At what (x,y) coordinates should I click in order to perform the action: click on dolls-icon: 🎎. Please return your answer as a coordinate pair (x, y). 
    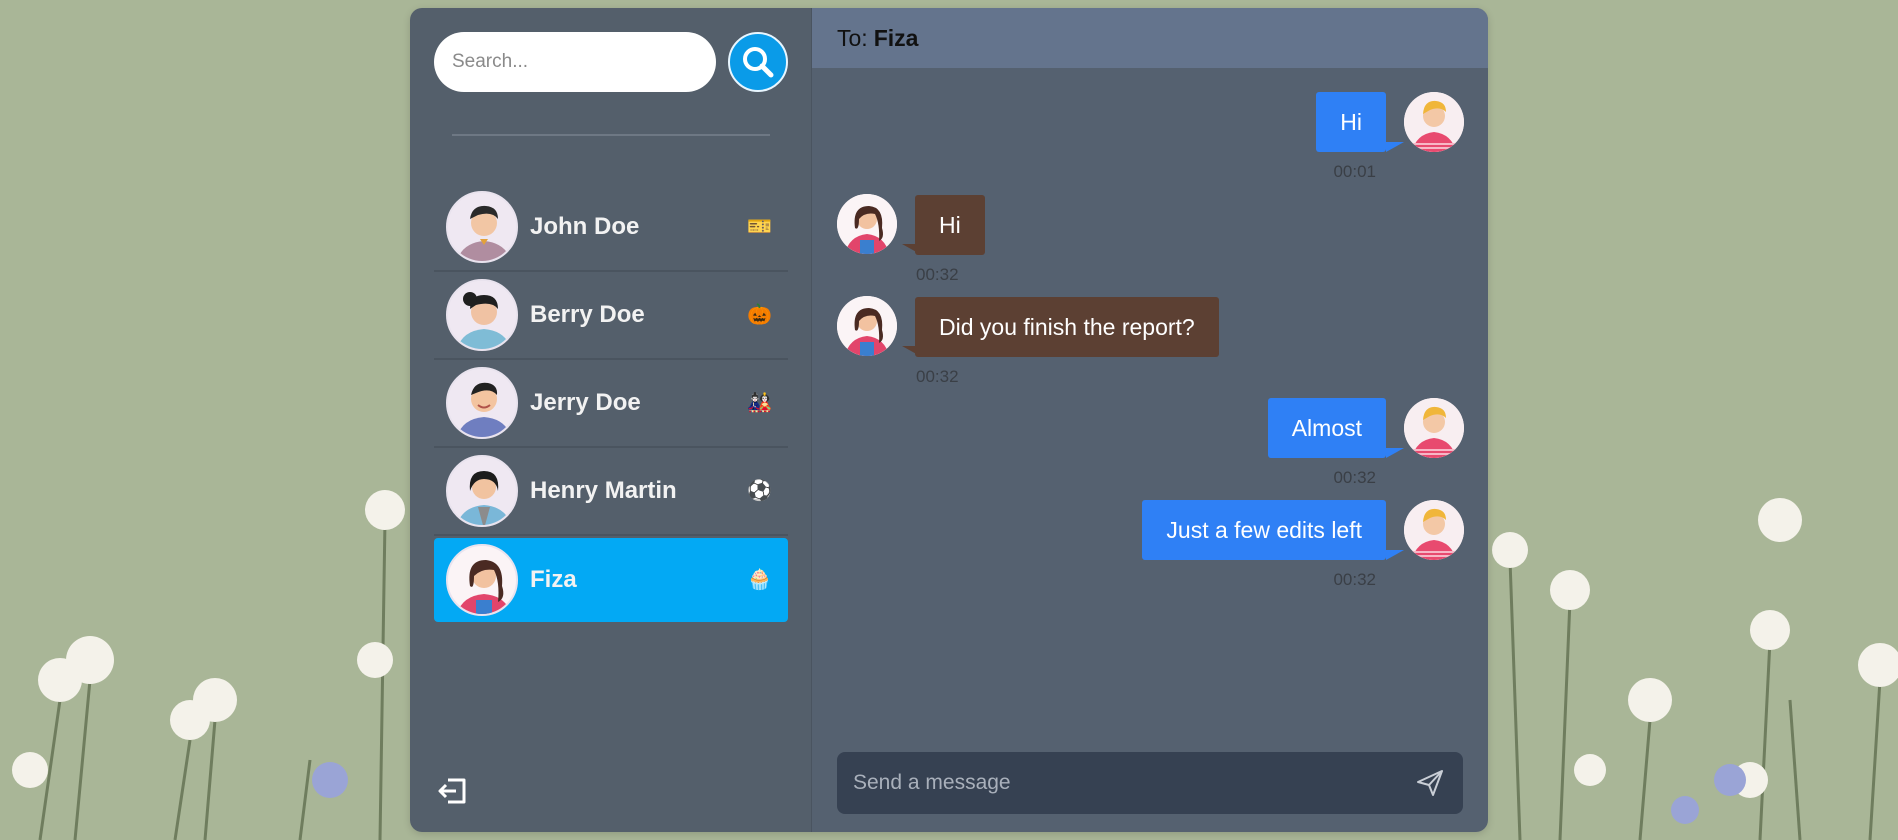
    Looking at the image, I should click on (759, 403).